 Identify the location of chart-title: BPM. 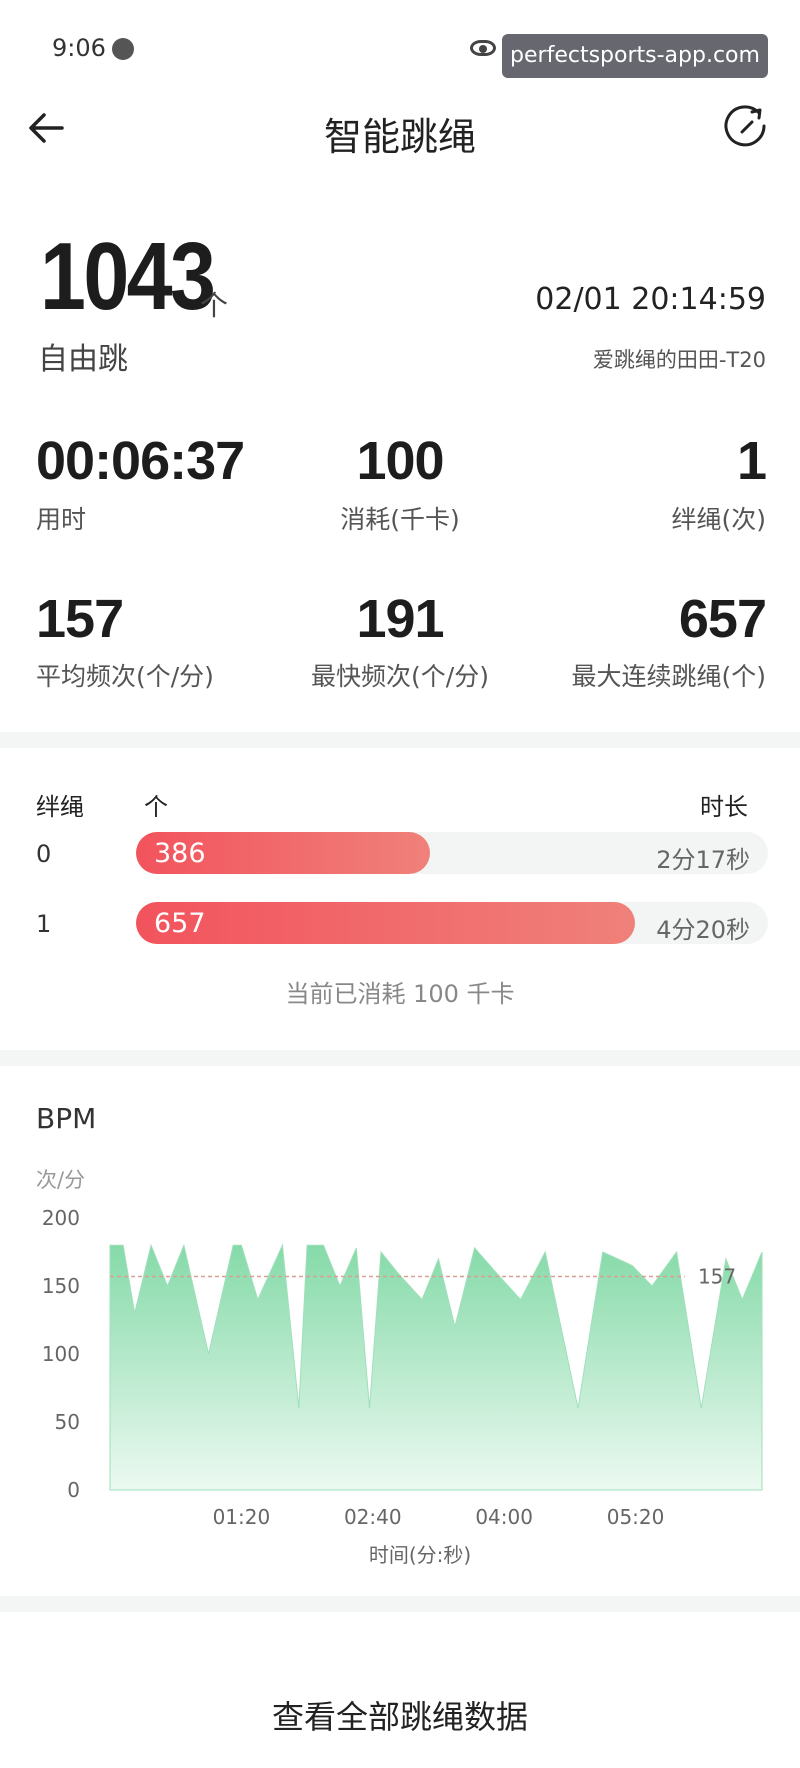
(66, 1118).